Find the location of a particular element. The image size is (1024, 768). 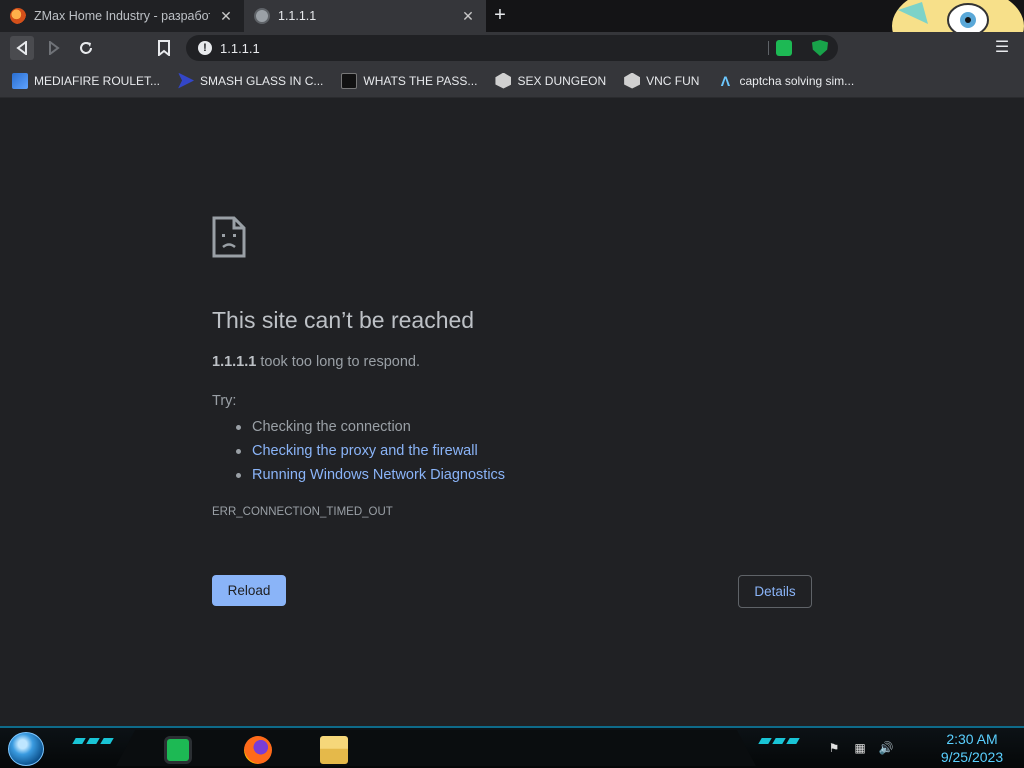

reload-page-button is located at coordinates (86, 48).